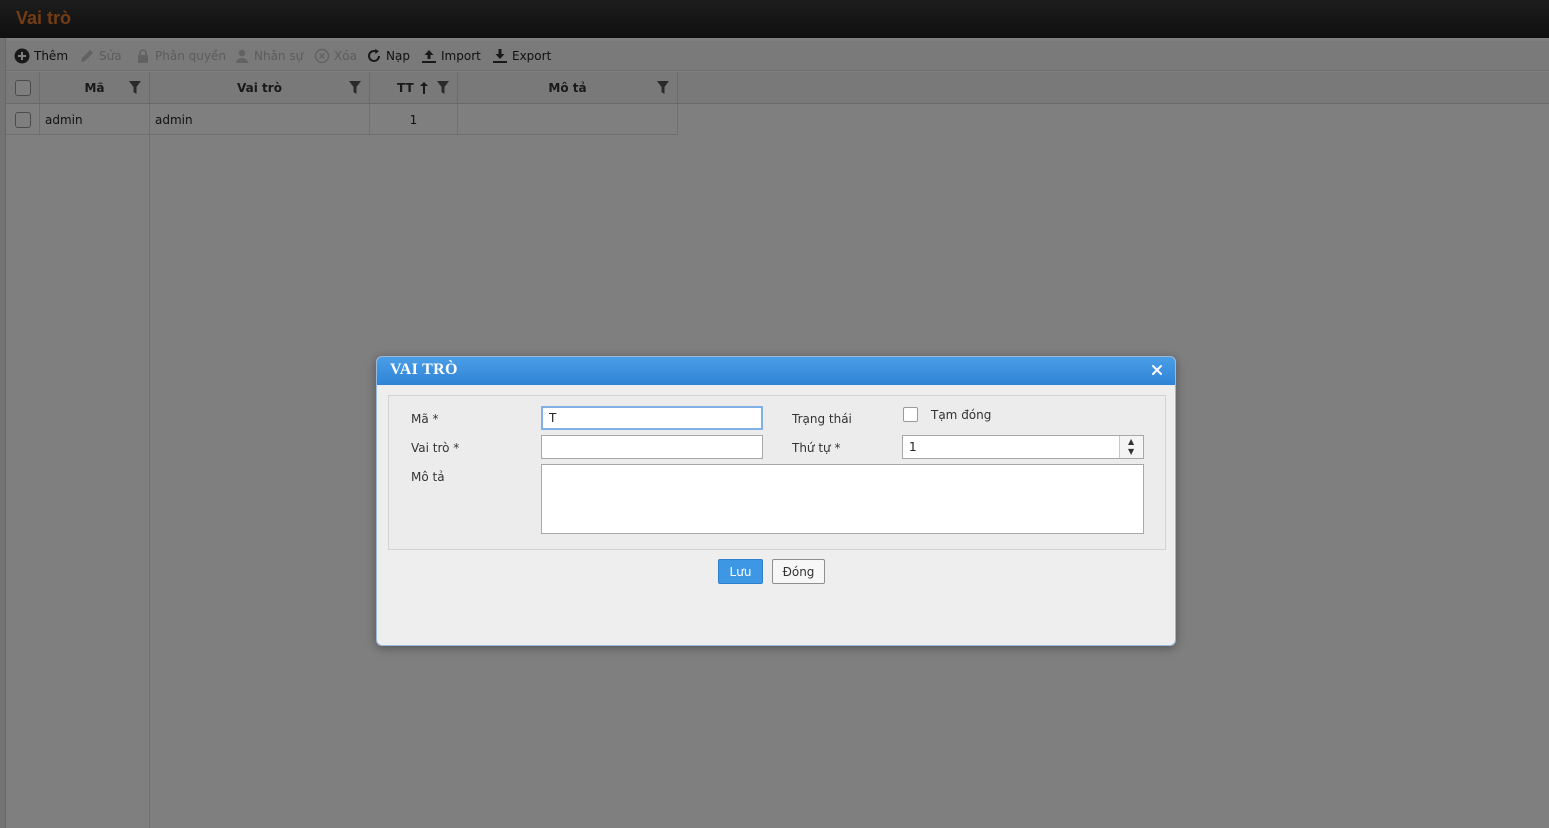 The height and width of the screenshot is (828, 1549). Describe the element at coordinates (1131, 452) in the screenshot. I see `spin-down-icon: ▼` at that location.